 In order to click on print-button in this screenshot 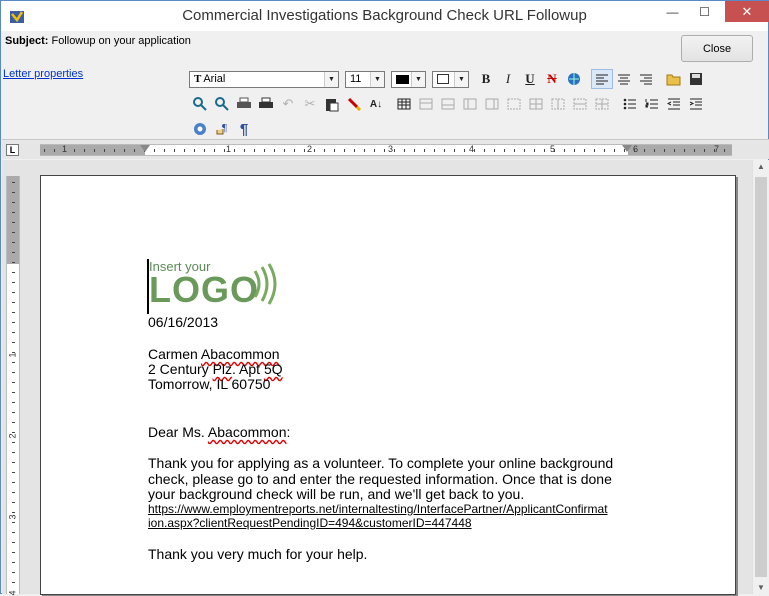, I will do `click(244, 104)`.